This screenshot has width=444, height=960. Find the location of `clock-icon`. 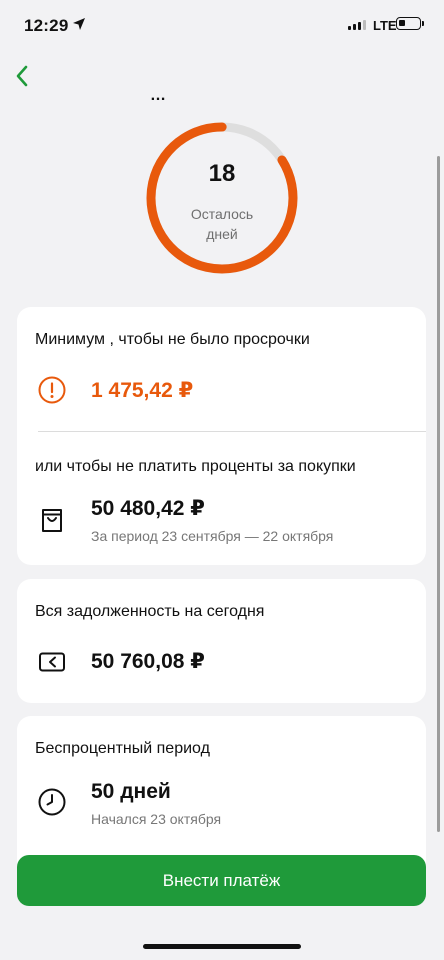

clock-icon is located at coordinates (52, 802).